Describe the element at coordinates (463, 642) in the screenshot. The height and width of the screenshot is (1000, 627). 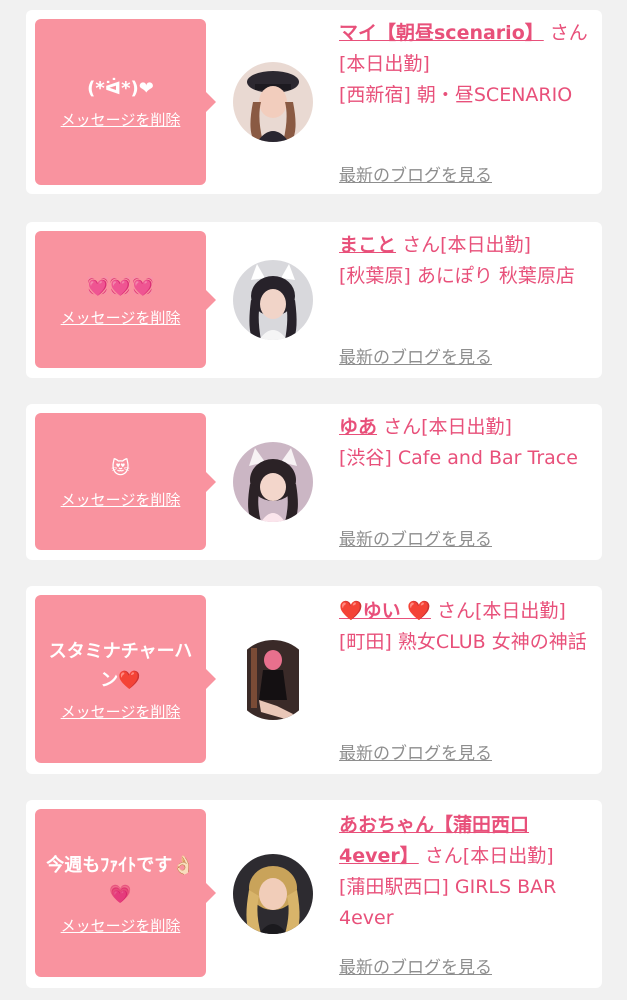
I see `shop-label: [町田] 熟女CLUB 女神の神話` at that location.